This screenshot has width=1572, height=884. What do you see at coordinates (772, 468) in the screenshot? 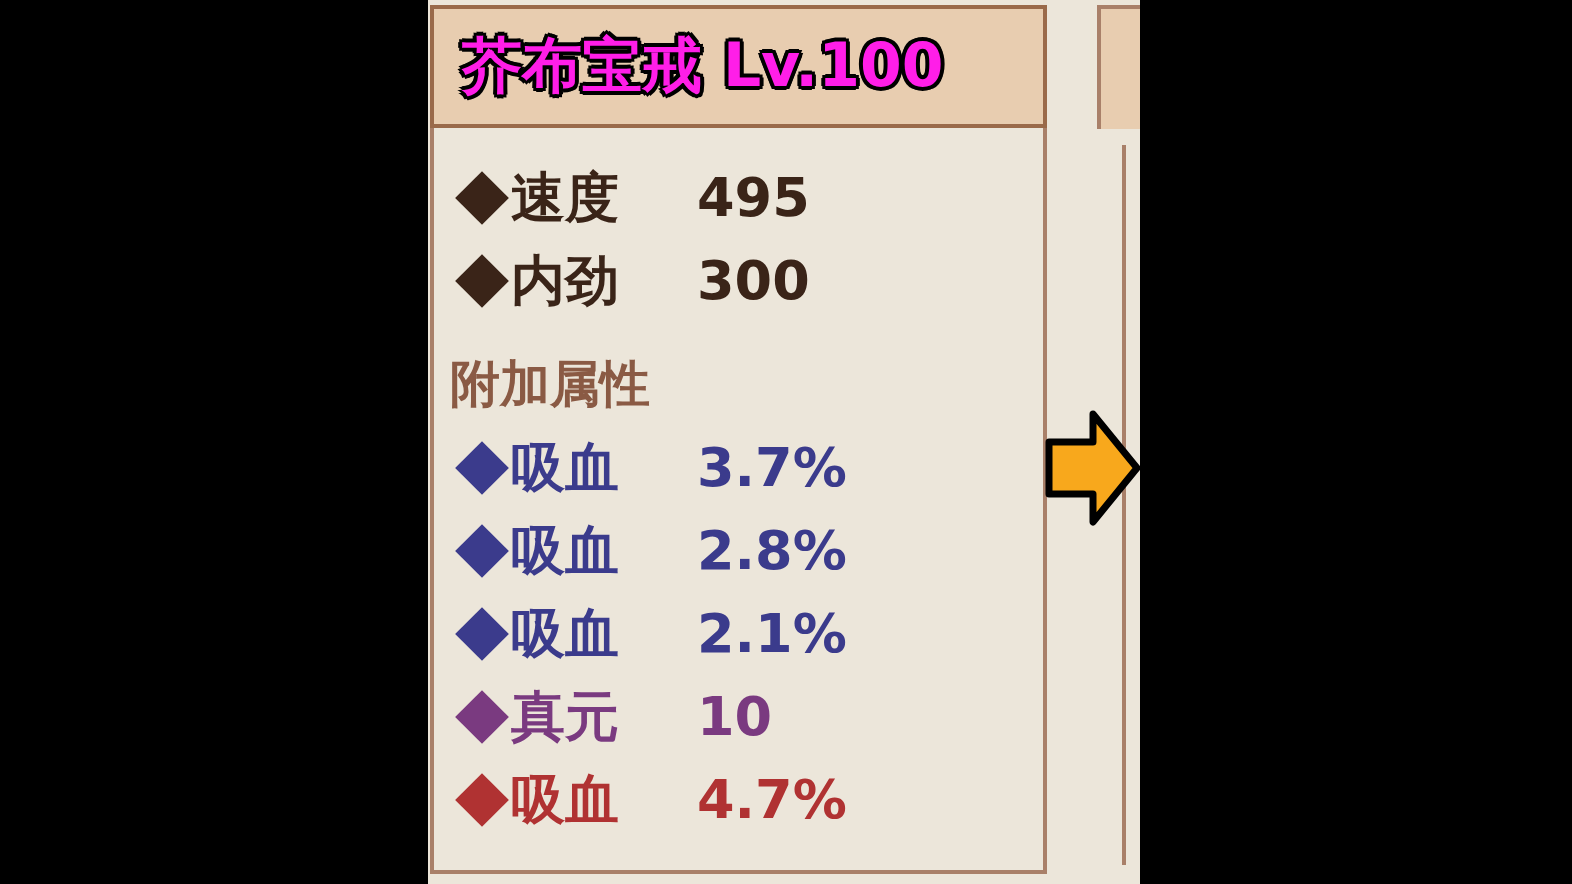
I see `stat-value: 3.7%` at bounding box center [772, 468].